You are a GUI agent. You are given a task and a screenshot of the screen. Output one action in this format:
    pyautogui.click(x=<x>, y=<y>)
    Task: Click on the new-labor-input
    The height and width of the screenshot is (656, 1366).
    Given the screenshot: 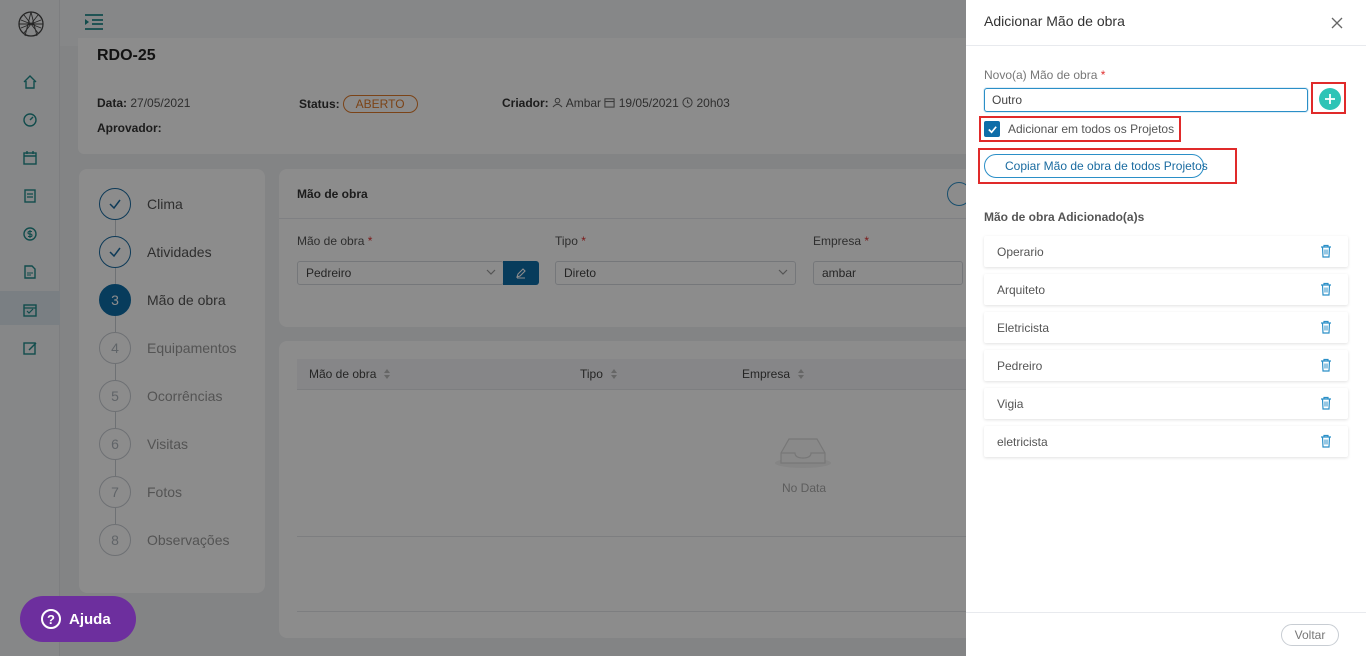 What is the action you would take?
    pyautogui.click(x=1146, y=100)
    